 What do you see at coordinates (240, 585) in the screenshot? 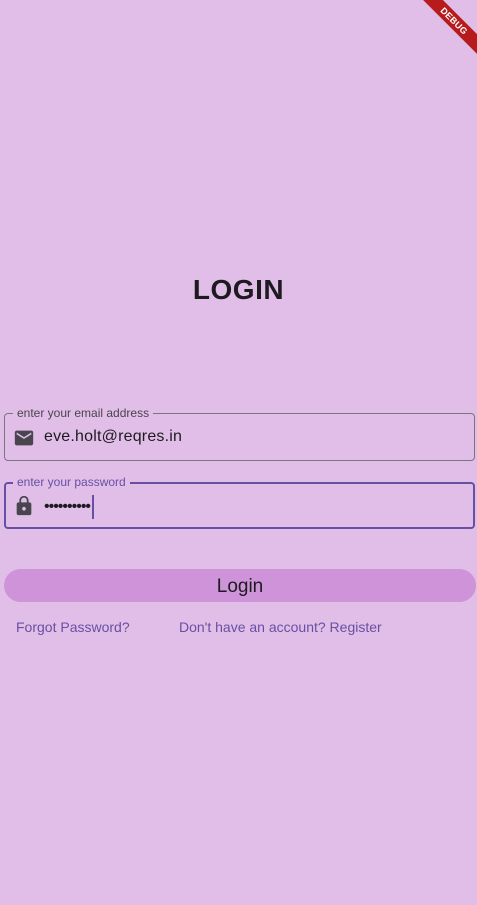
I see `login-button: Login` at bounding box center [240, 585].